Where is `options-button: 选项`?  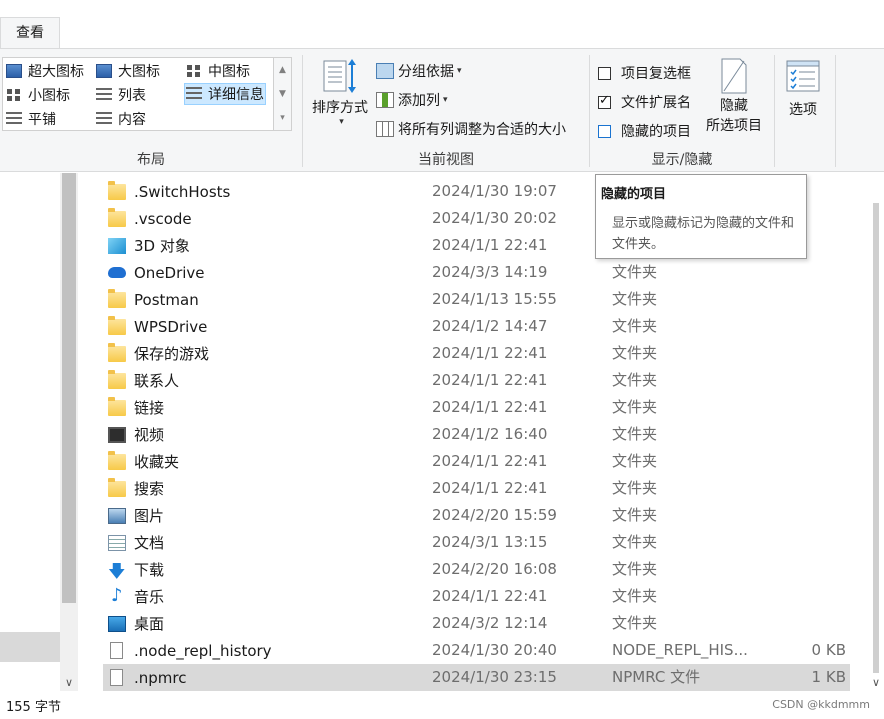
options-button: 选项 is located at coordinates (803, 89).